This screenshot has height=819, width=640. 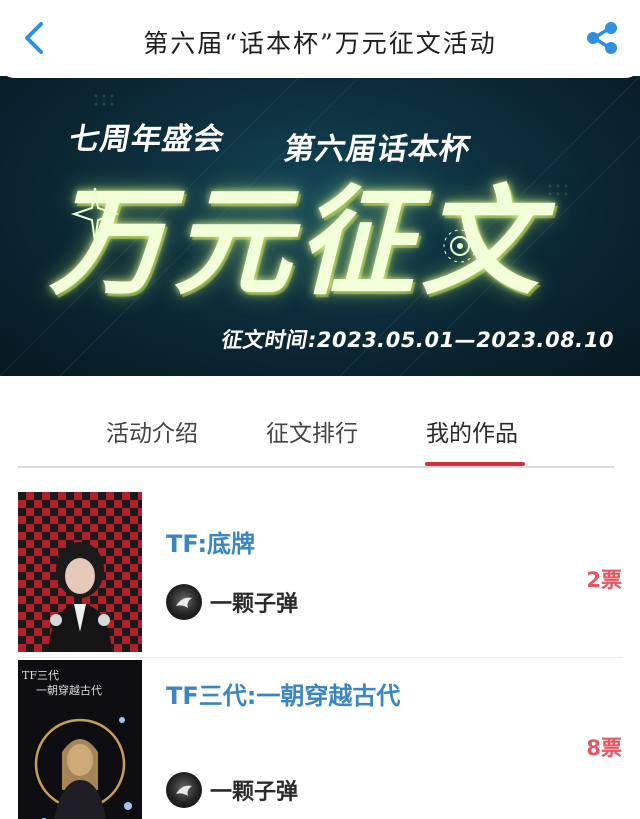 I want to click on cover-image, so click(x=80, y=572).